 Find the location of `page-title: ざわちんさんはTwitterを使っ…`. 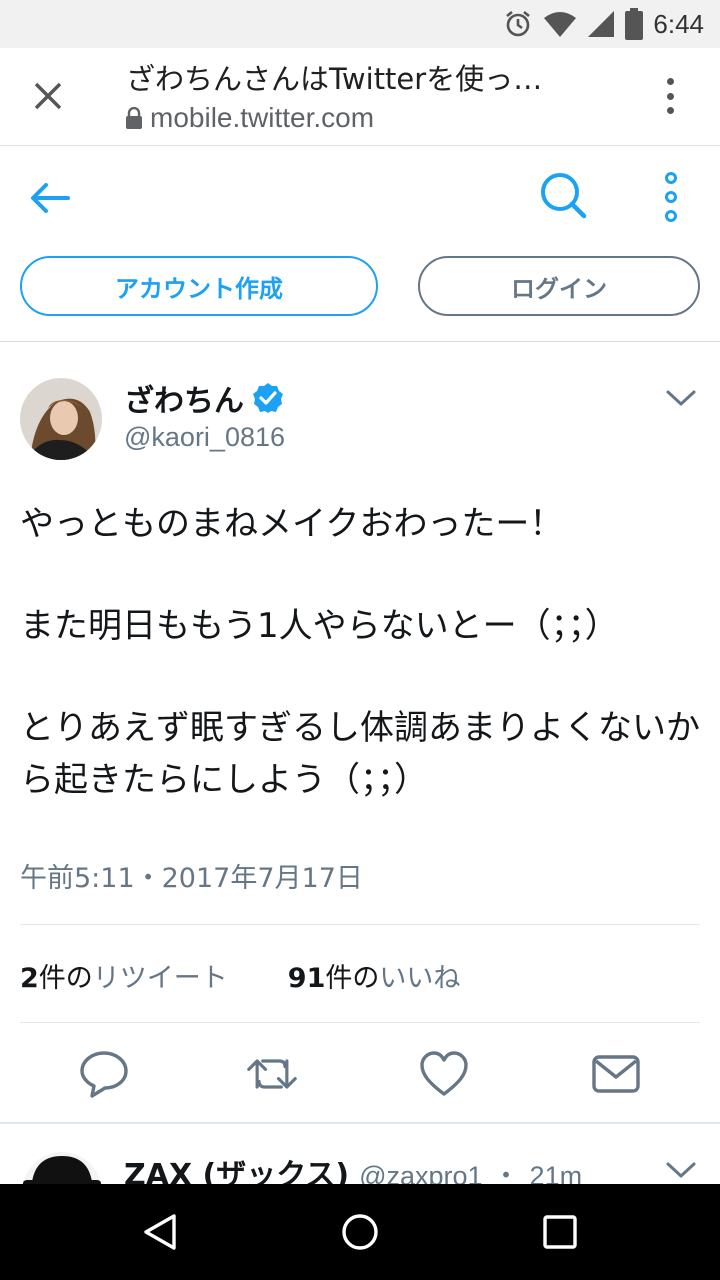

page-title: ざわちんさんはTwitterを使っ… is located at coordinates (334, 79).